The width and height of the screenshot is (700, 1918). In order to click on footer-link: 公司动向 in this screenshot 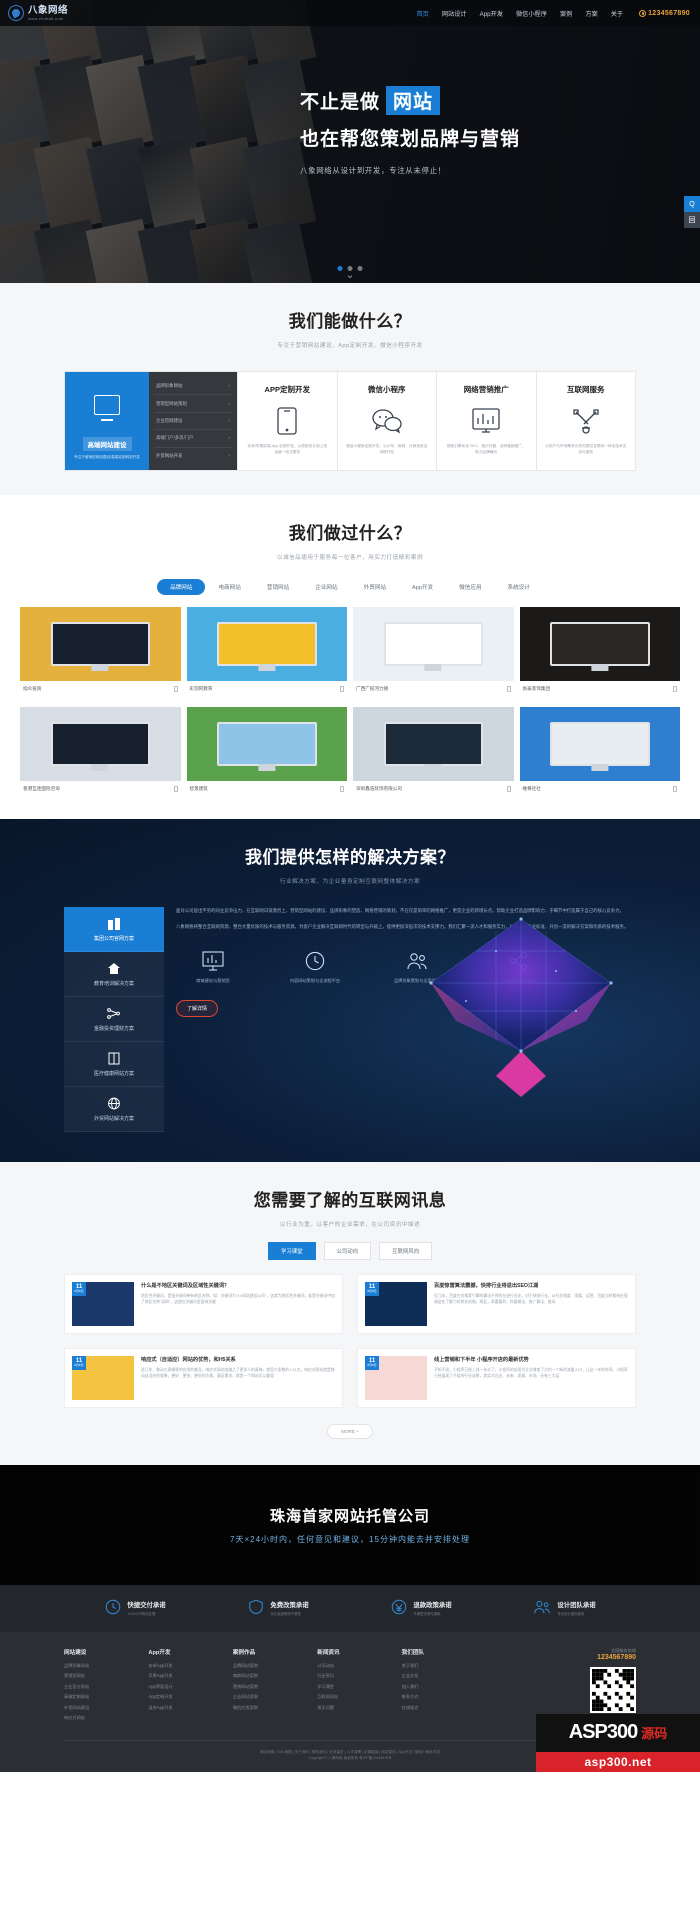, I will do `click(359, 1666)`.